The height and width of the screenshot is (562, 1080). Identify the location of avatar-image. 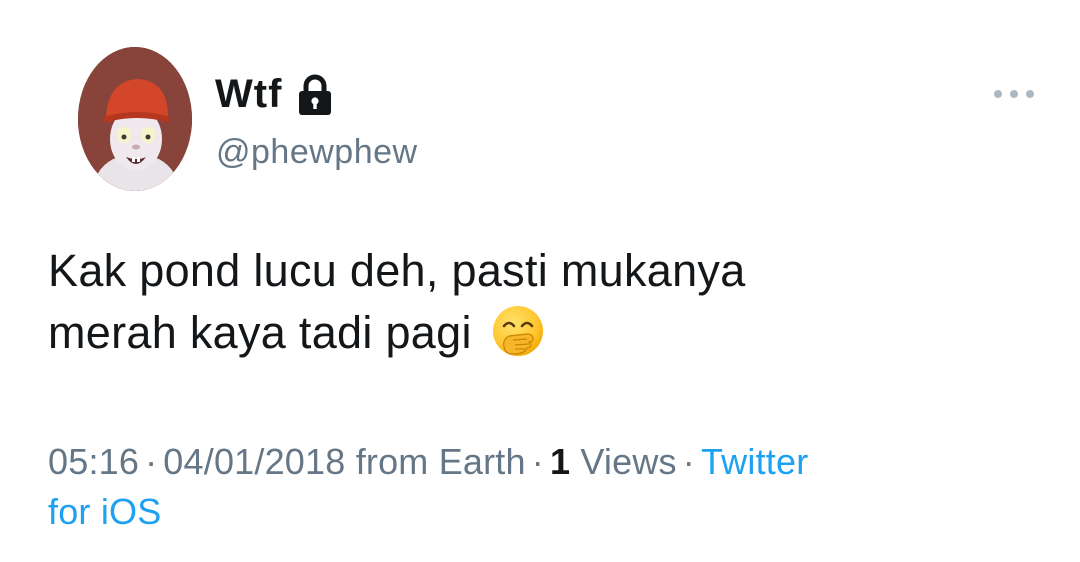
(135, 119).